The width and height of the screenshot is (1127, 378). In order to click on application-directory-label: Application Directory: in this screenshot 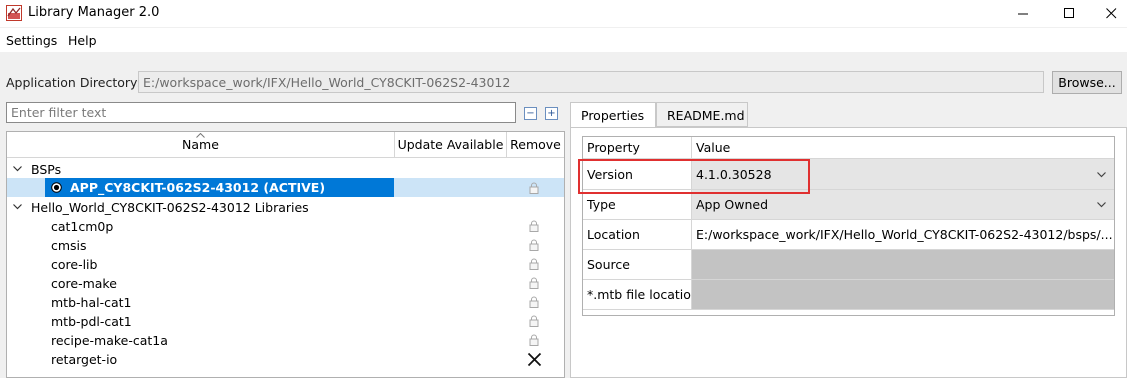, I will do `click(73, 82)`.